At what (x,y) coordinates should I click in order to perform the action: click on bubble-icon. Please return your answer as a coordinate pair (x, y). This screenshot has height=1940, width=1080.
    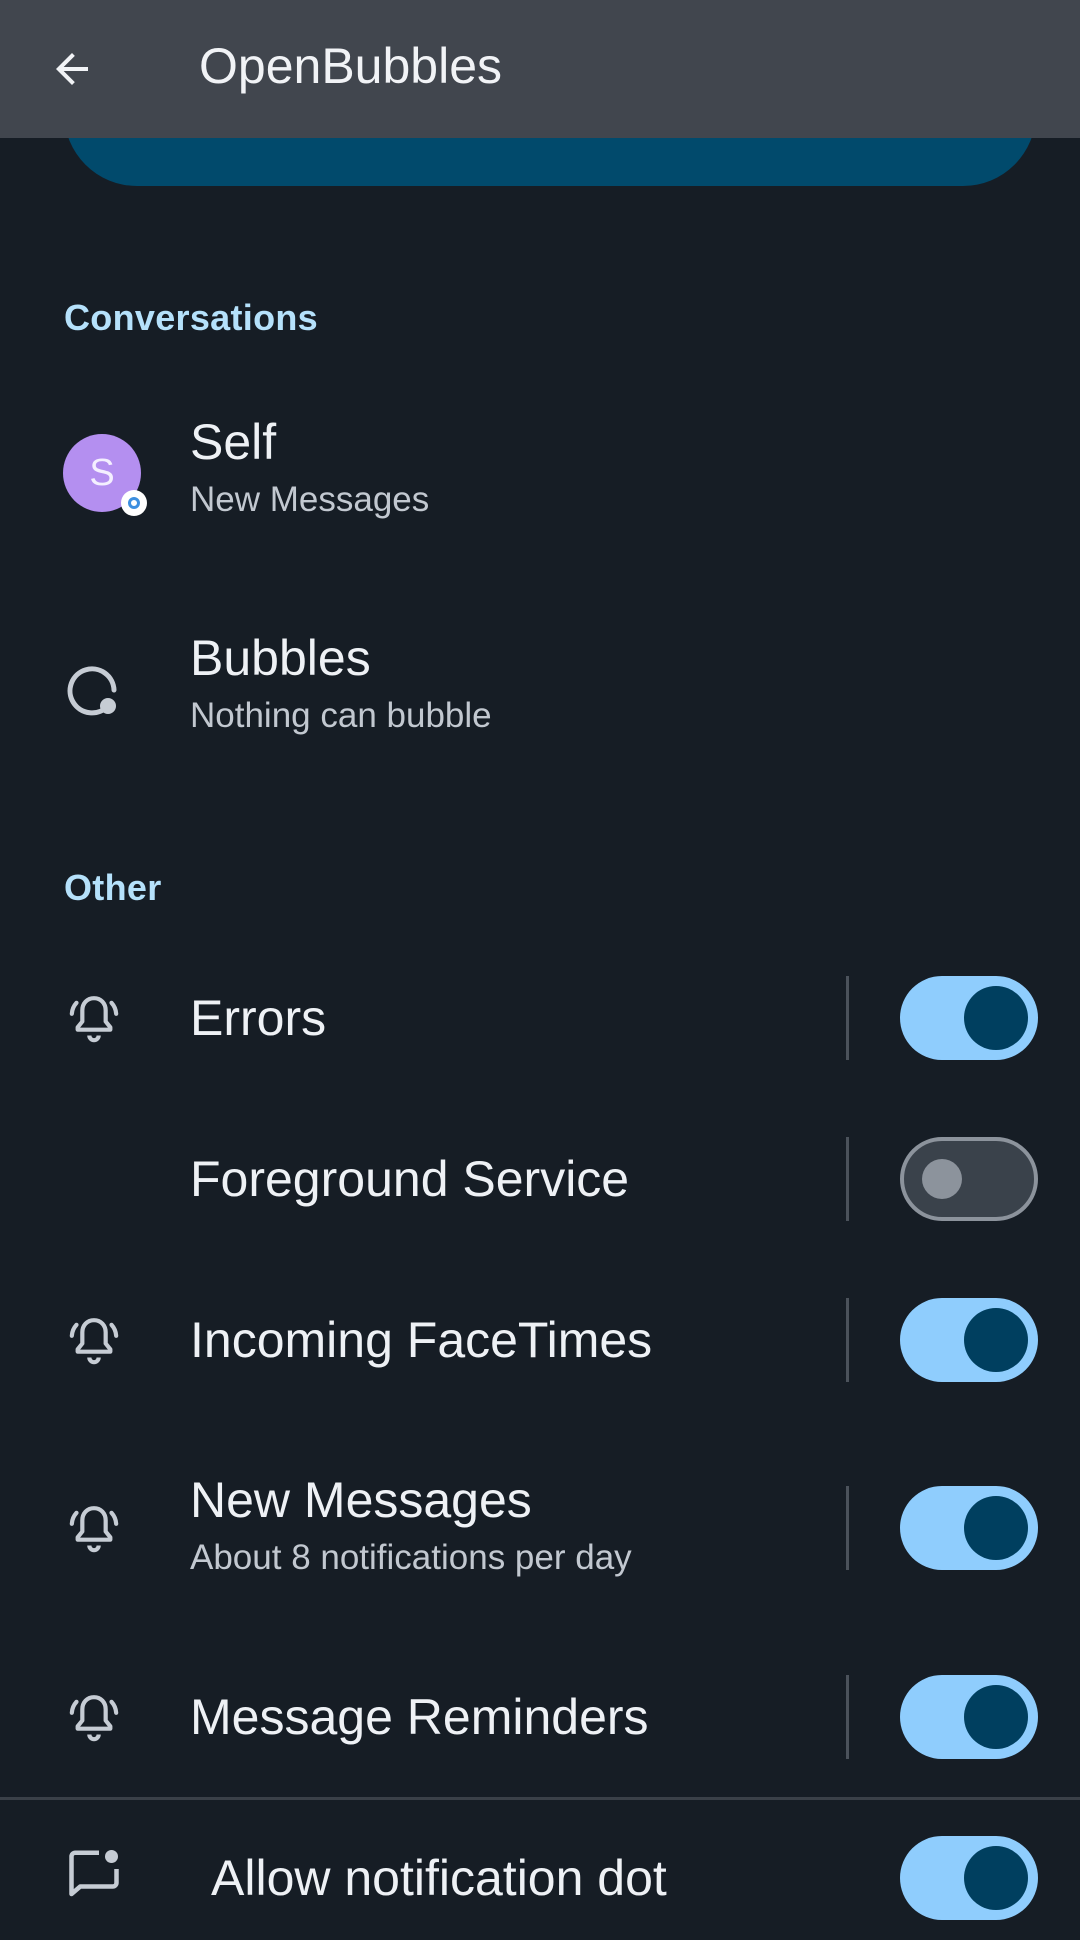
    Looking at the image, I should click on (94, 690).